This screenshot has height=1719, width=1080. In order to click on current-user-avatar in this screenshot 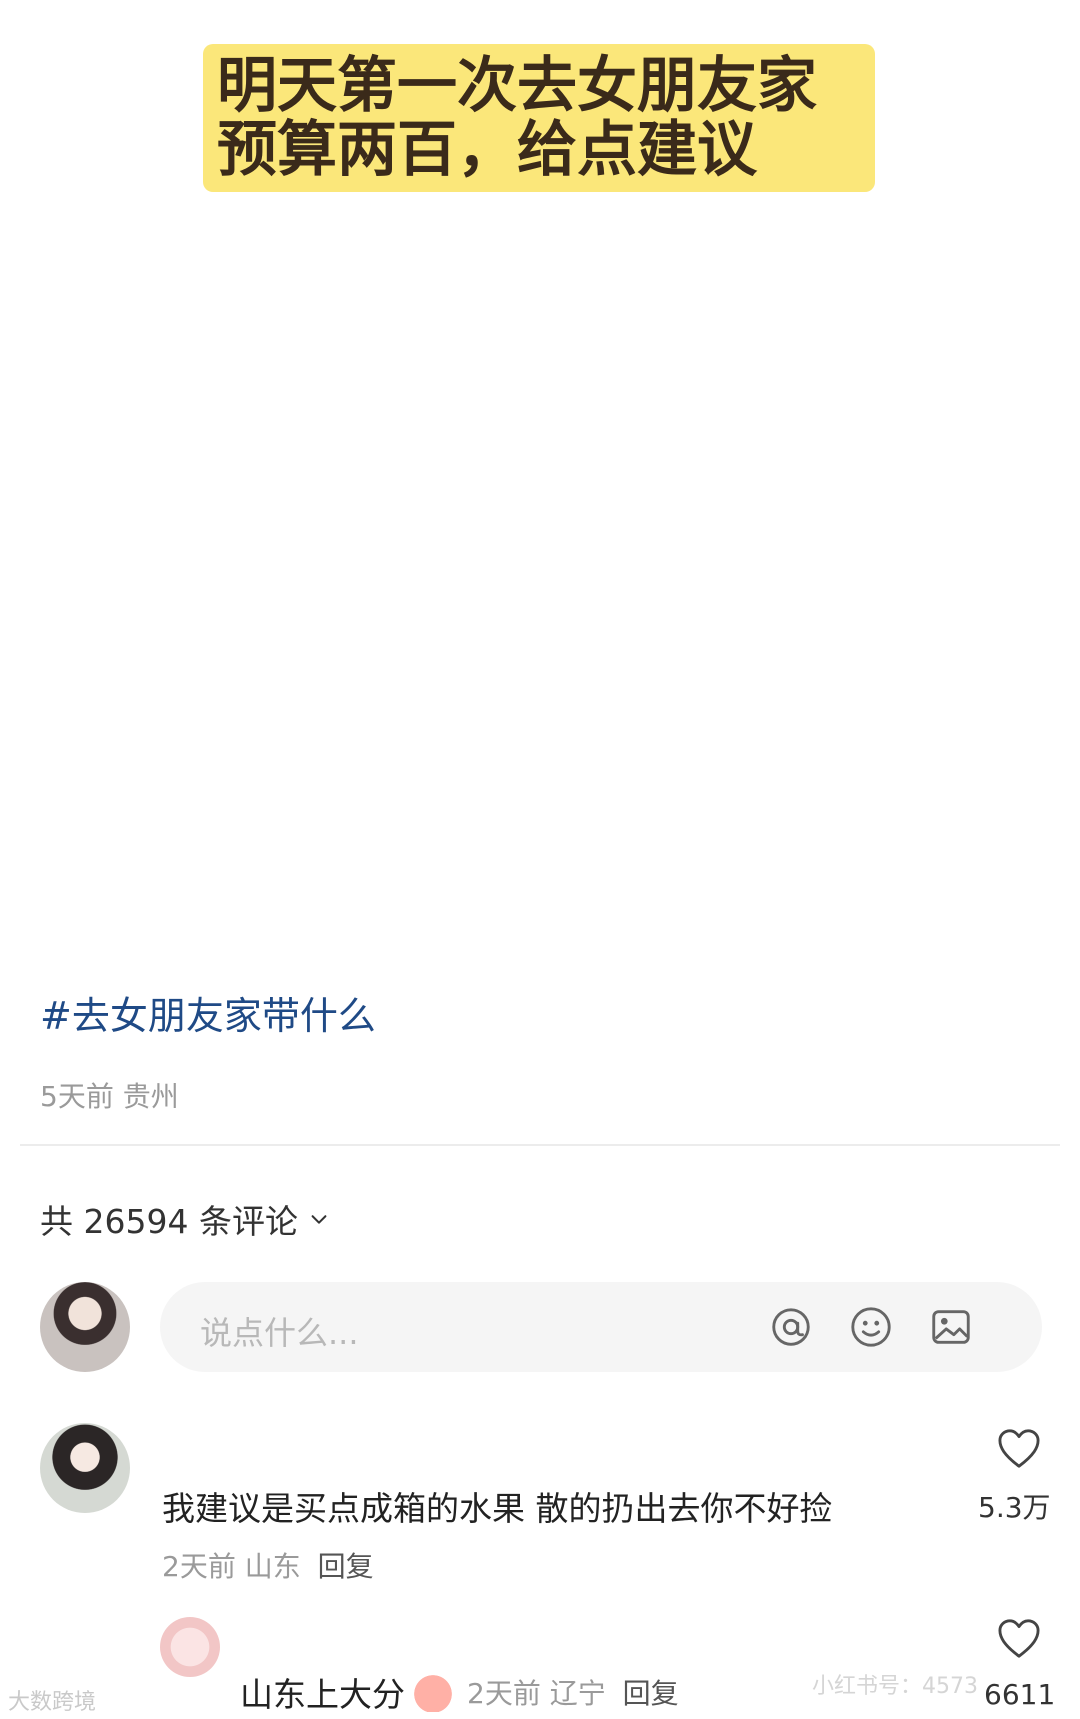, I will do `click(85, 1327)`.